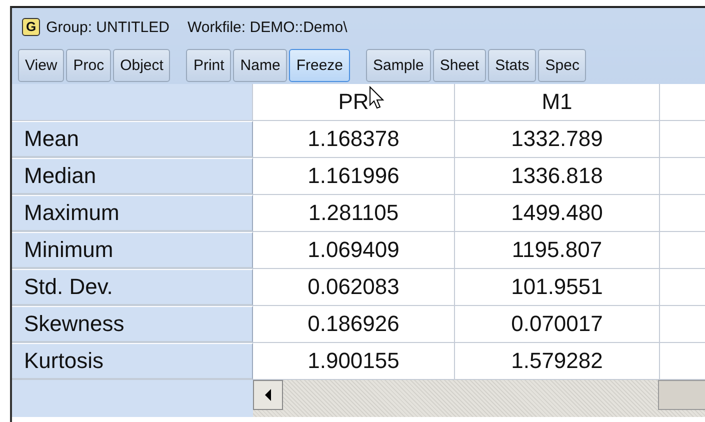 Image resolution: width=705 pixels, height=422 pixels. Describe the element at coordinates (512, 65) in the screenshot. I see `toolbar-button: Stats` at that location.